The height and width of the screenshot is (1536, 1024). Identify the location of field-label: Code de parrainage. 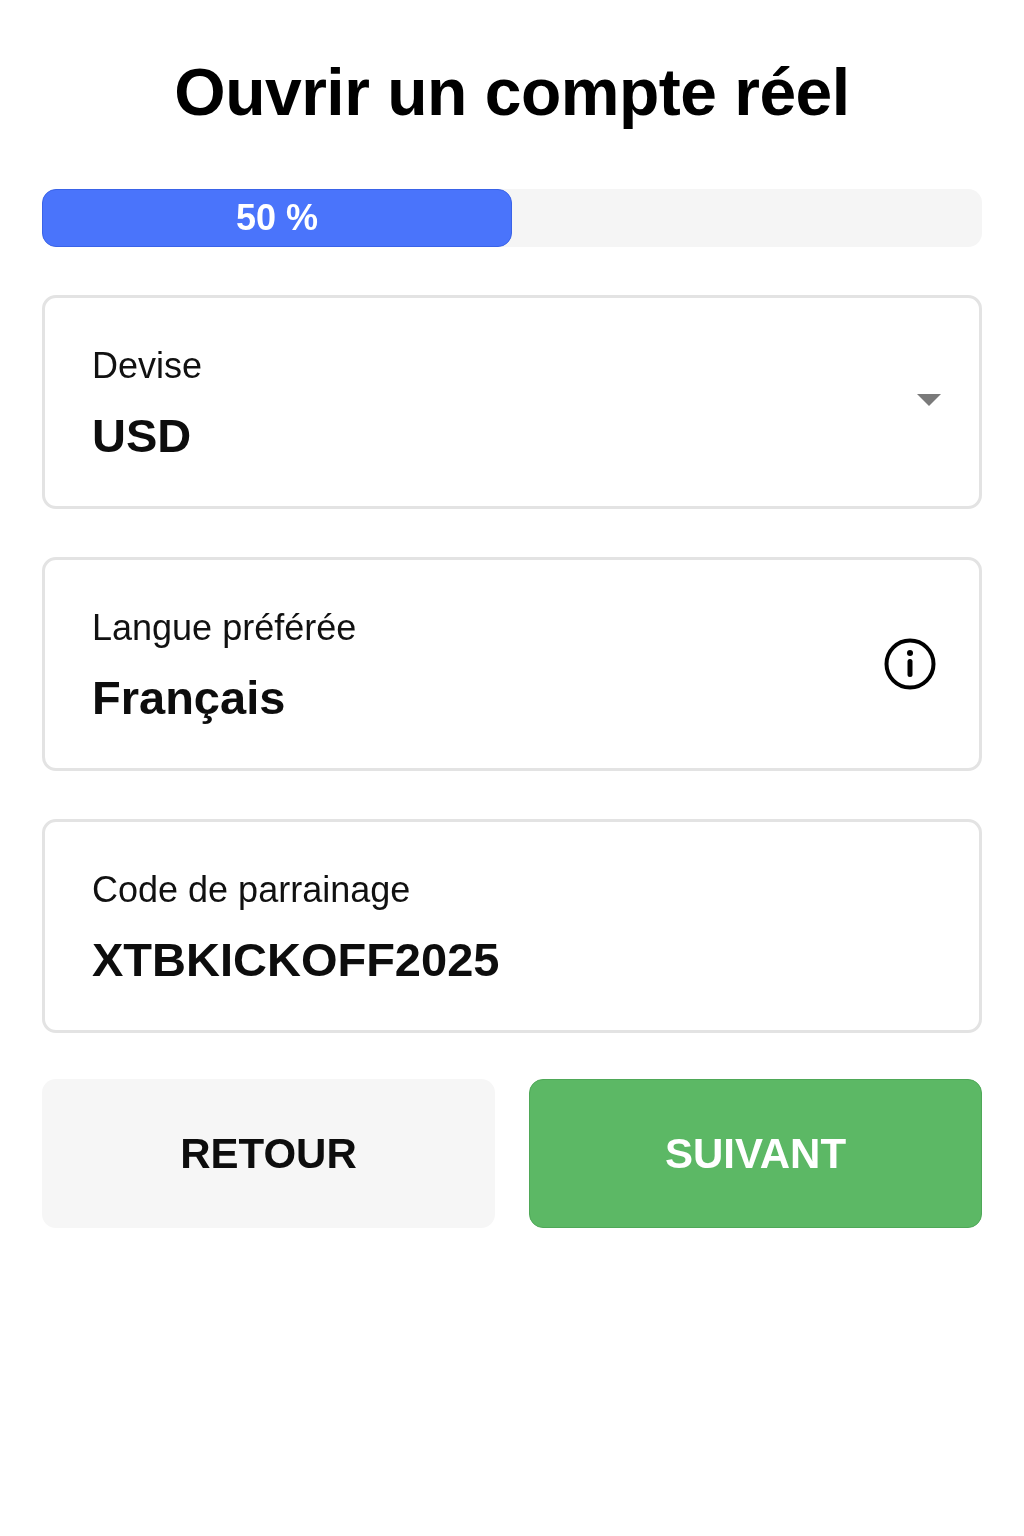
(252, 890).